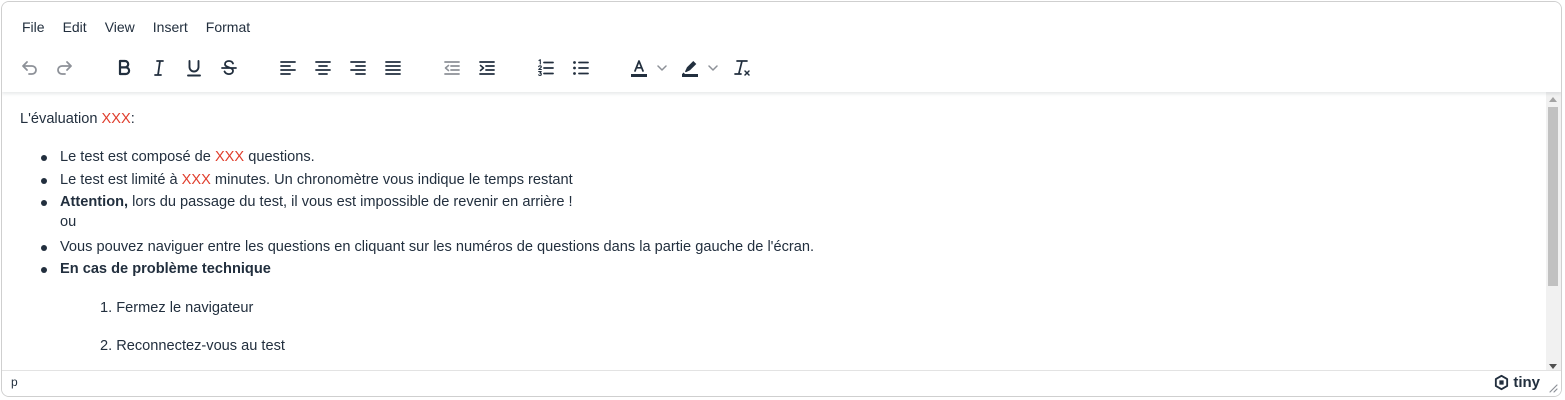 The image size is (1565, 400). I want to click on intro-paragraph: L'évaluation XXX:, so click(77, 119).